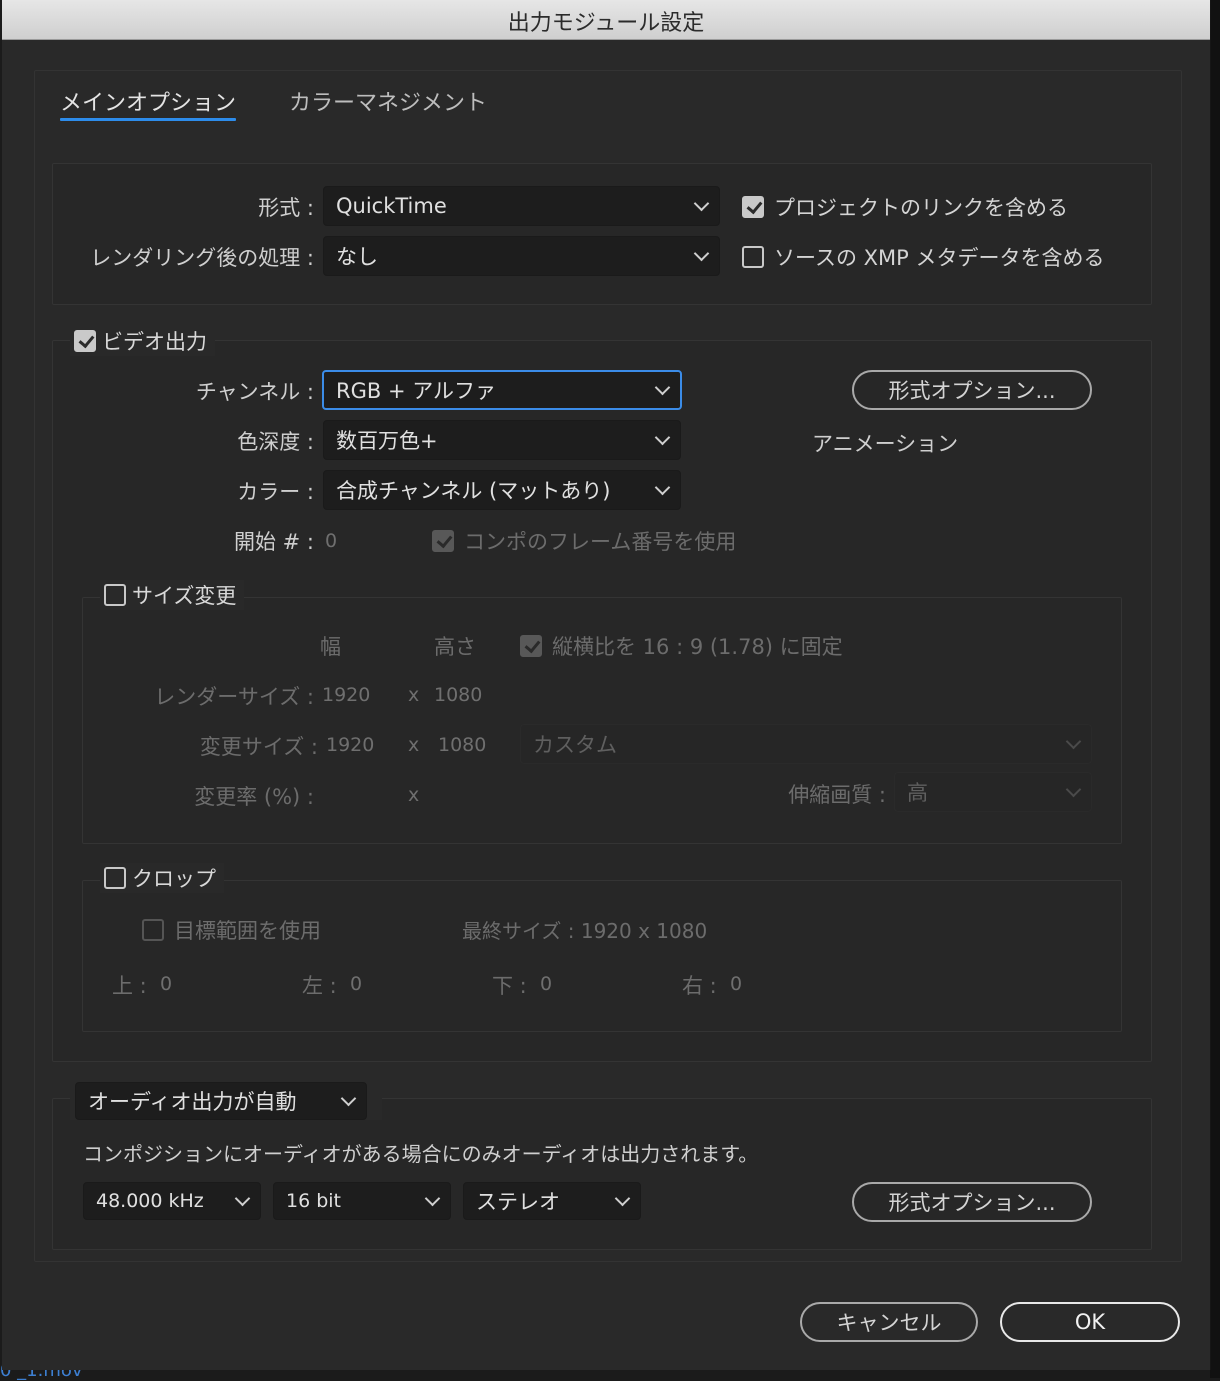 This screenshot has width=1220, height=1381. Describe the element at coordinates (314, 1201) in the screenshot. I see `audio-bit-depth-value: 16 bit` at that location.